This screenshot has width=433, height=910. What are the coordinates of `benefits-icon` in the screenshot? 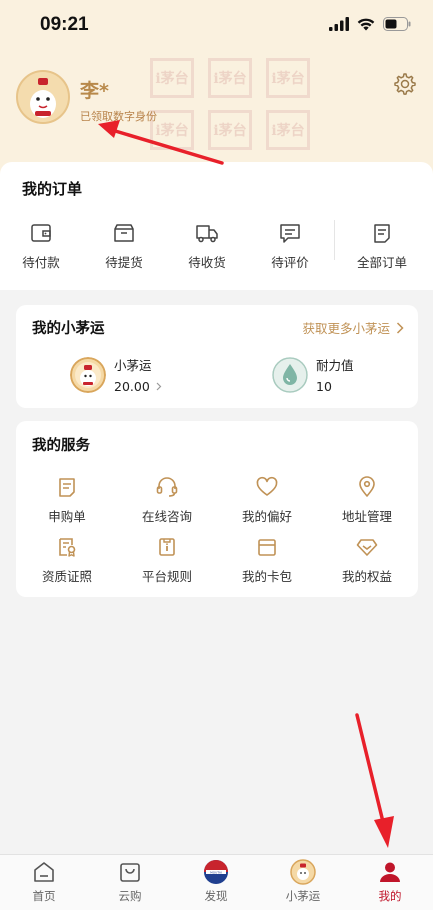 It's located at (367, 547).